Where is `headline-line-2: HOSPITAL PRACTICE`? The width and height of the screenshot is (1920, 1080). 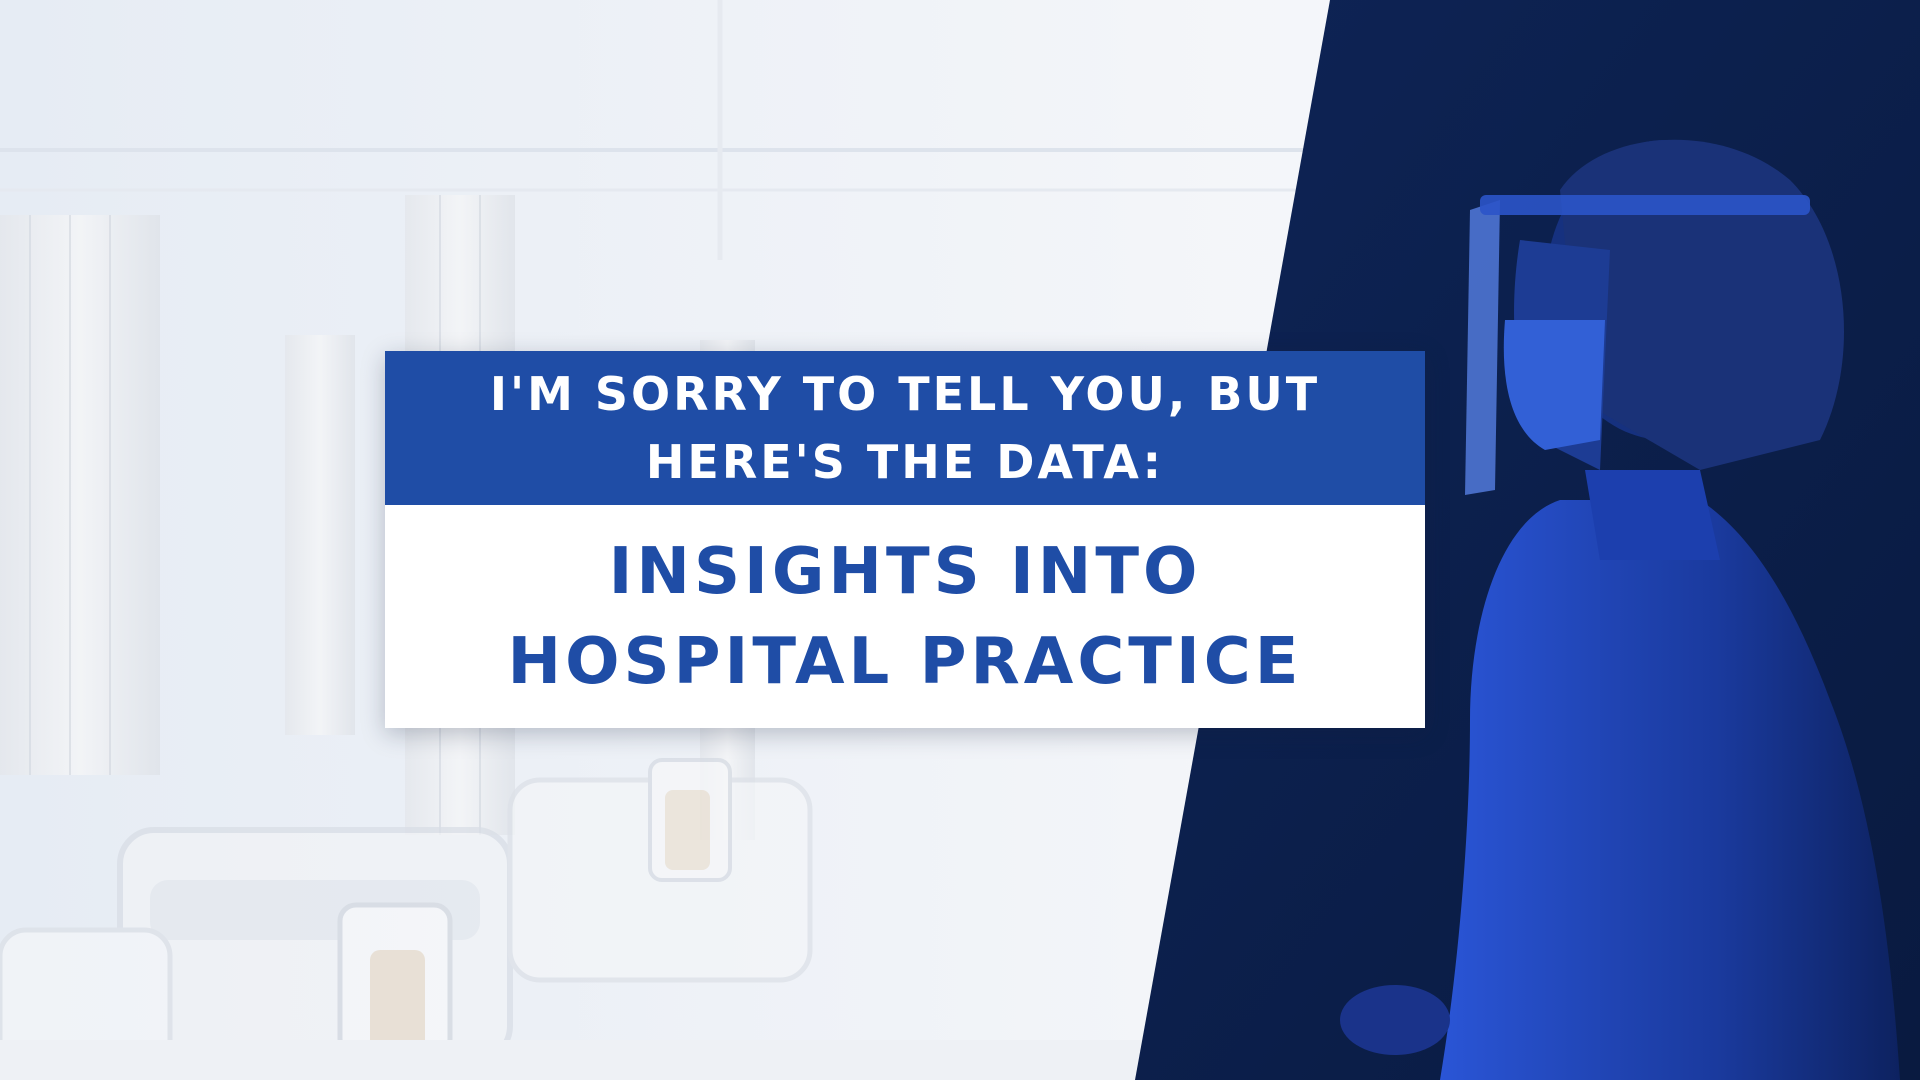 headline-line-2: HOSPITAL PRACTICE is located at coordinates (905, 661).